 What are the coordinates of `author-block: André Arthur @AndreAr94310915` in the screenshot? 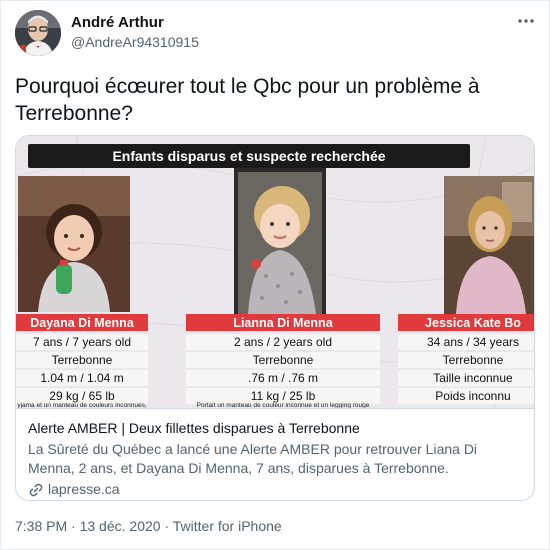 It's located at (135, 33).